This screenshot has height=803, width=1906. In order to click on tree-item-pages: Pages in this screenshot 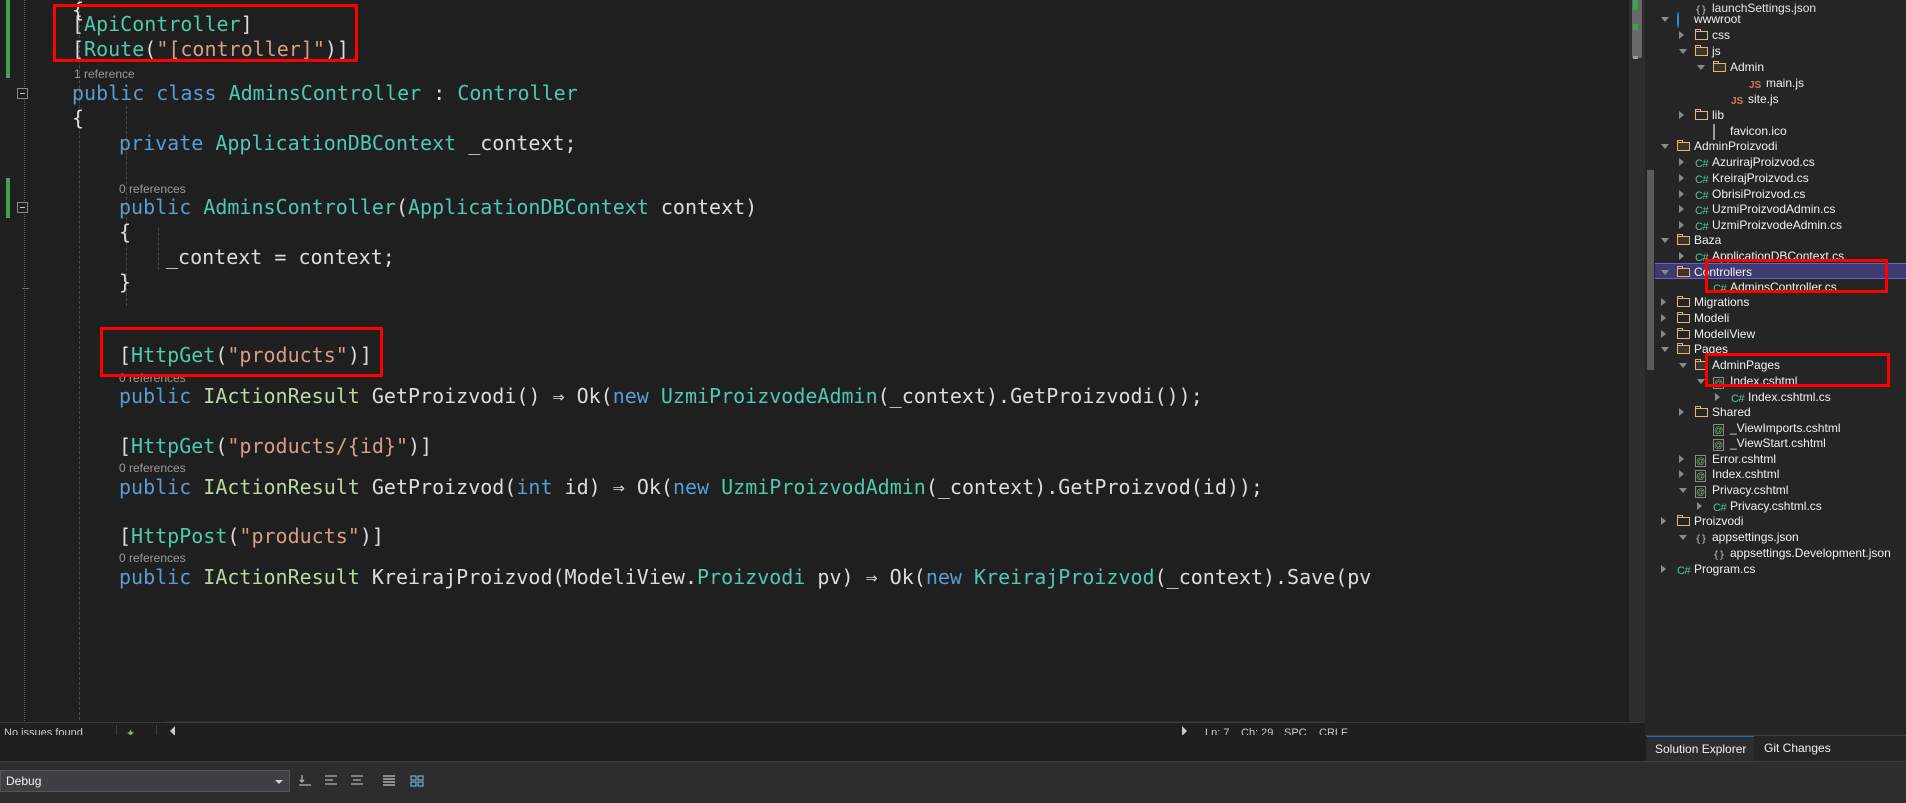, I will do `click(1780, 349)`.